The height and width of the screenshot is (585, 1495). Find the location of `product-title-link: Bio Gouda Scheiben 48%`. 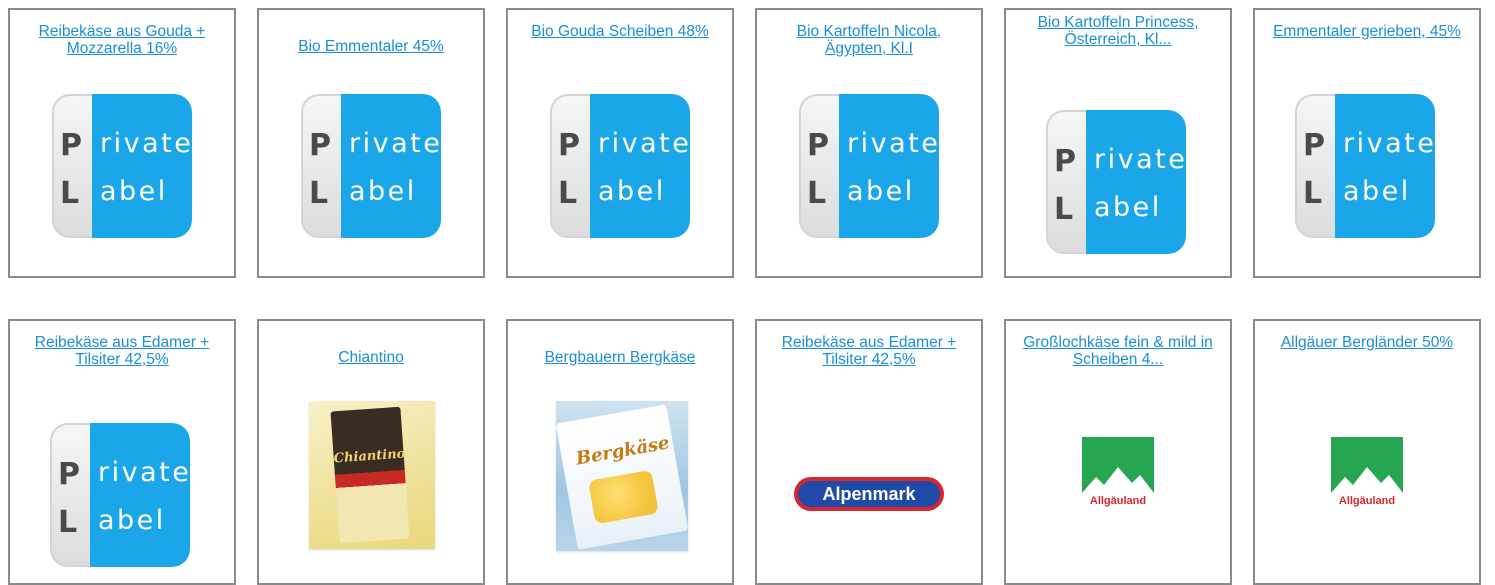

product-title-link: Bio Gouda Scheiben 48% is located at coordinates (620, 31).